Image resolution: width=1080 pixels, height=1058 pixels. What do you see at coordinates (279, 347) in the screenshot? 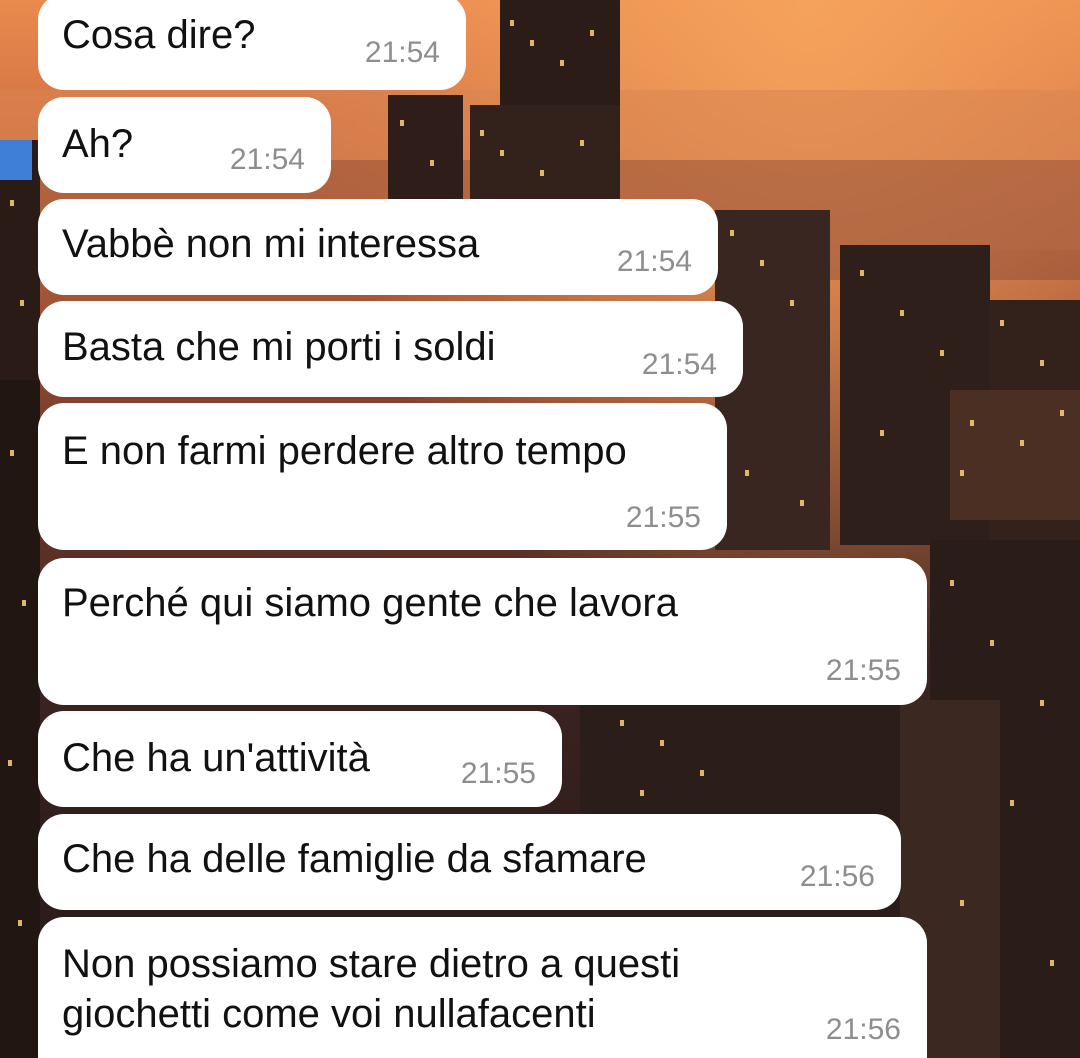
I see `message-text: Basta che mi porti i soldi` at bounding box center [279, 347].